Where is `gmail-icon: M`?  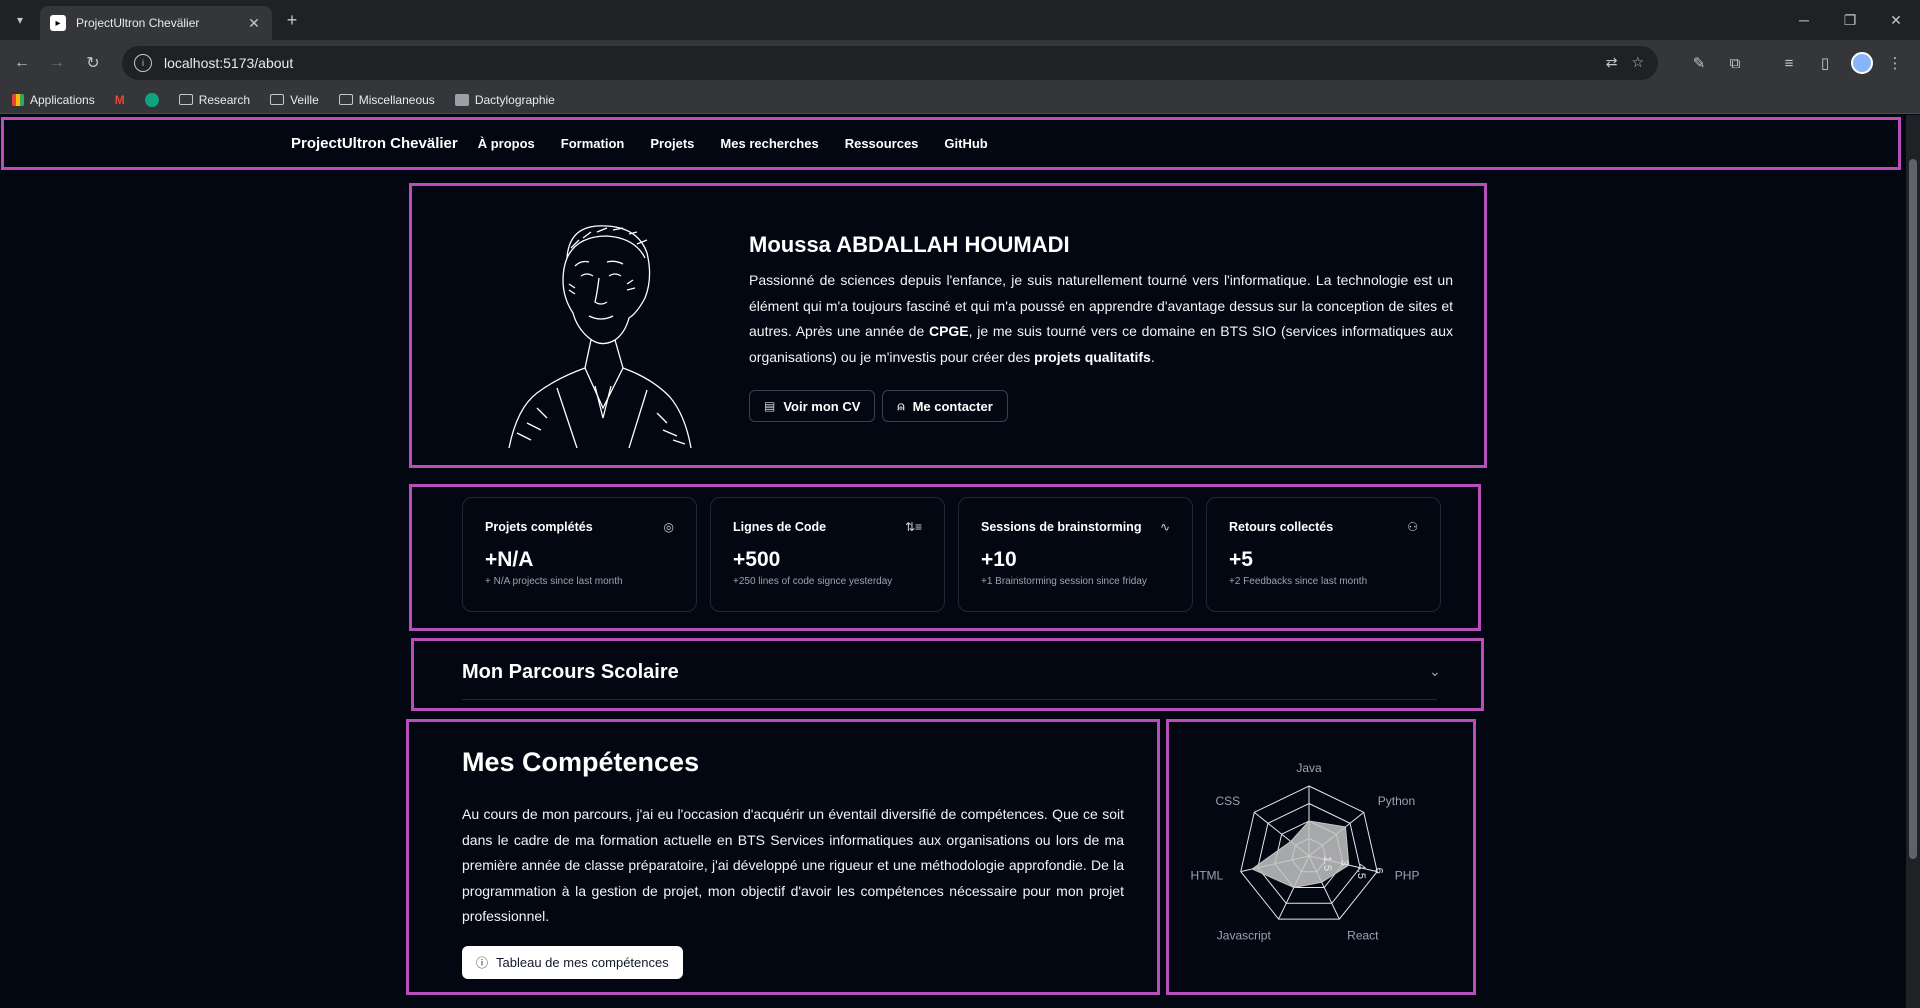
gmail-icon: M is located at coordinates (119, 99).